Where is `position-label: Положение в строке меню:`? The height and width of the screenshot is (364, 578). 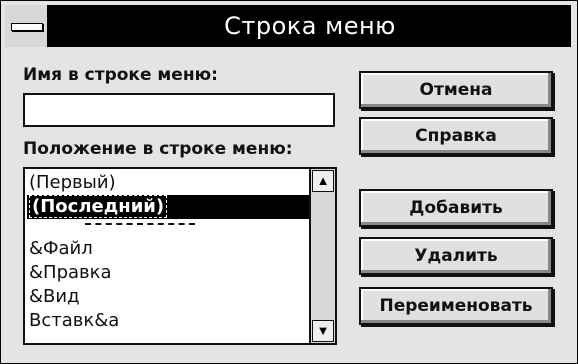 position-label: Положение в строке меню: is located at coordinates (158, 149).